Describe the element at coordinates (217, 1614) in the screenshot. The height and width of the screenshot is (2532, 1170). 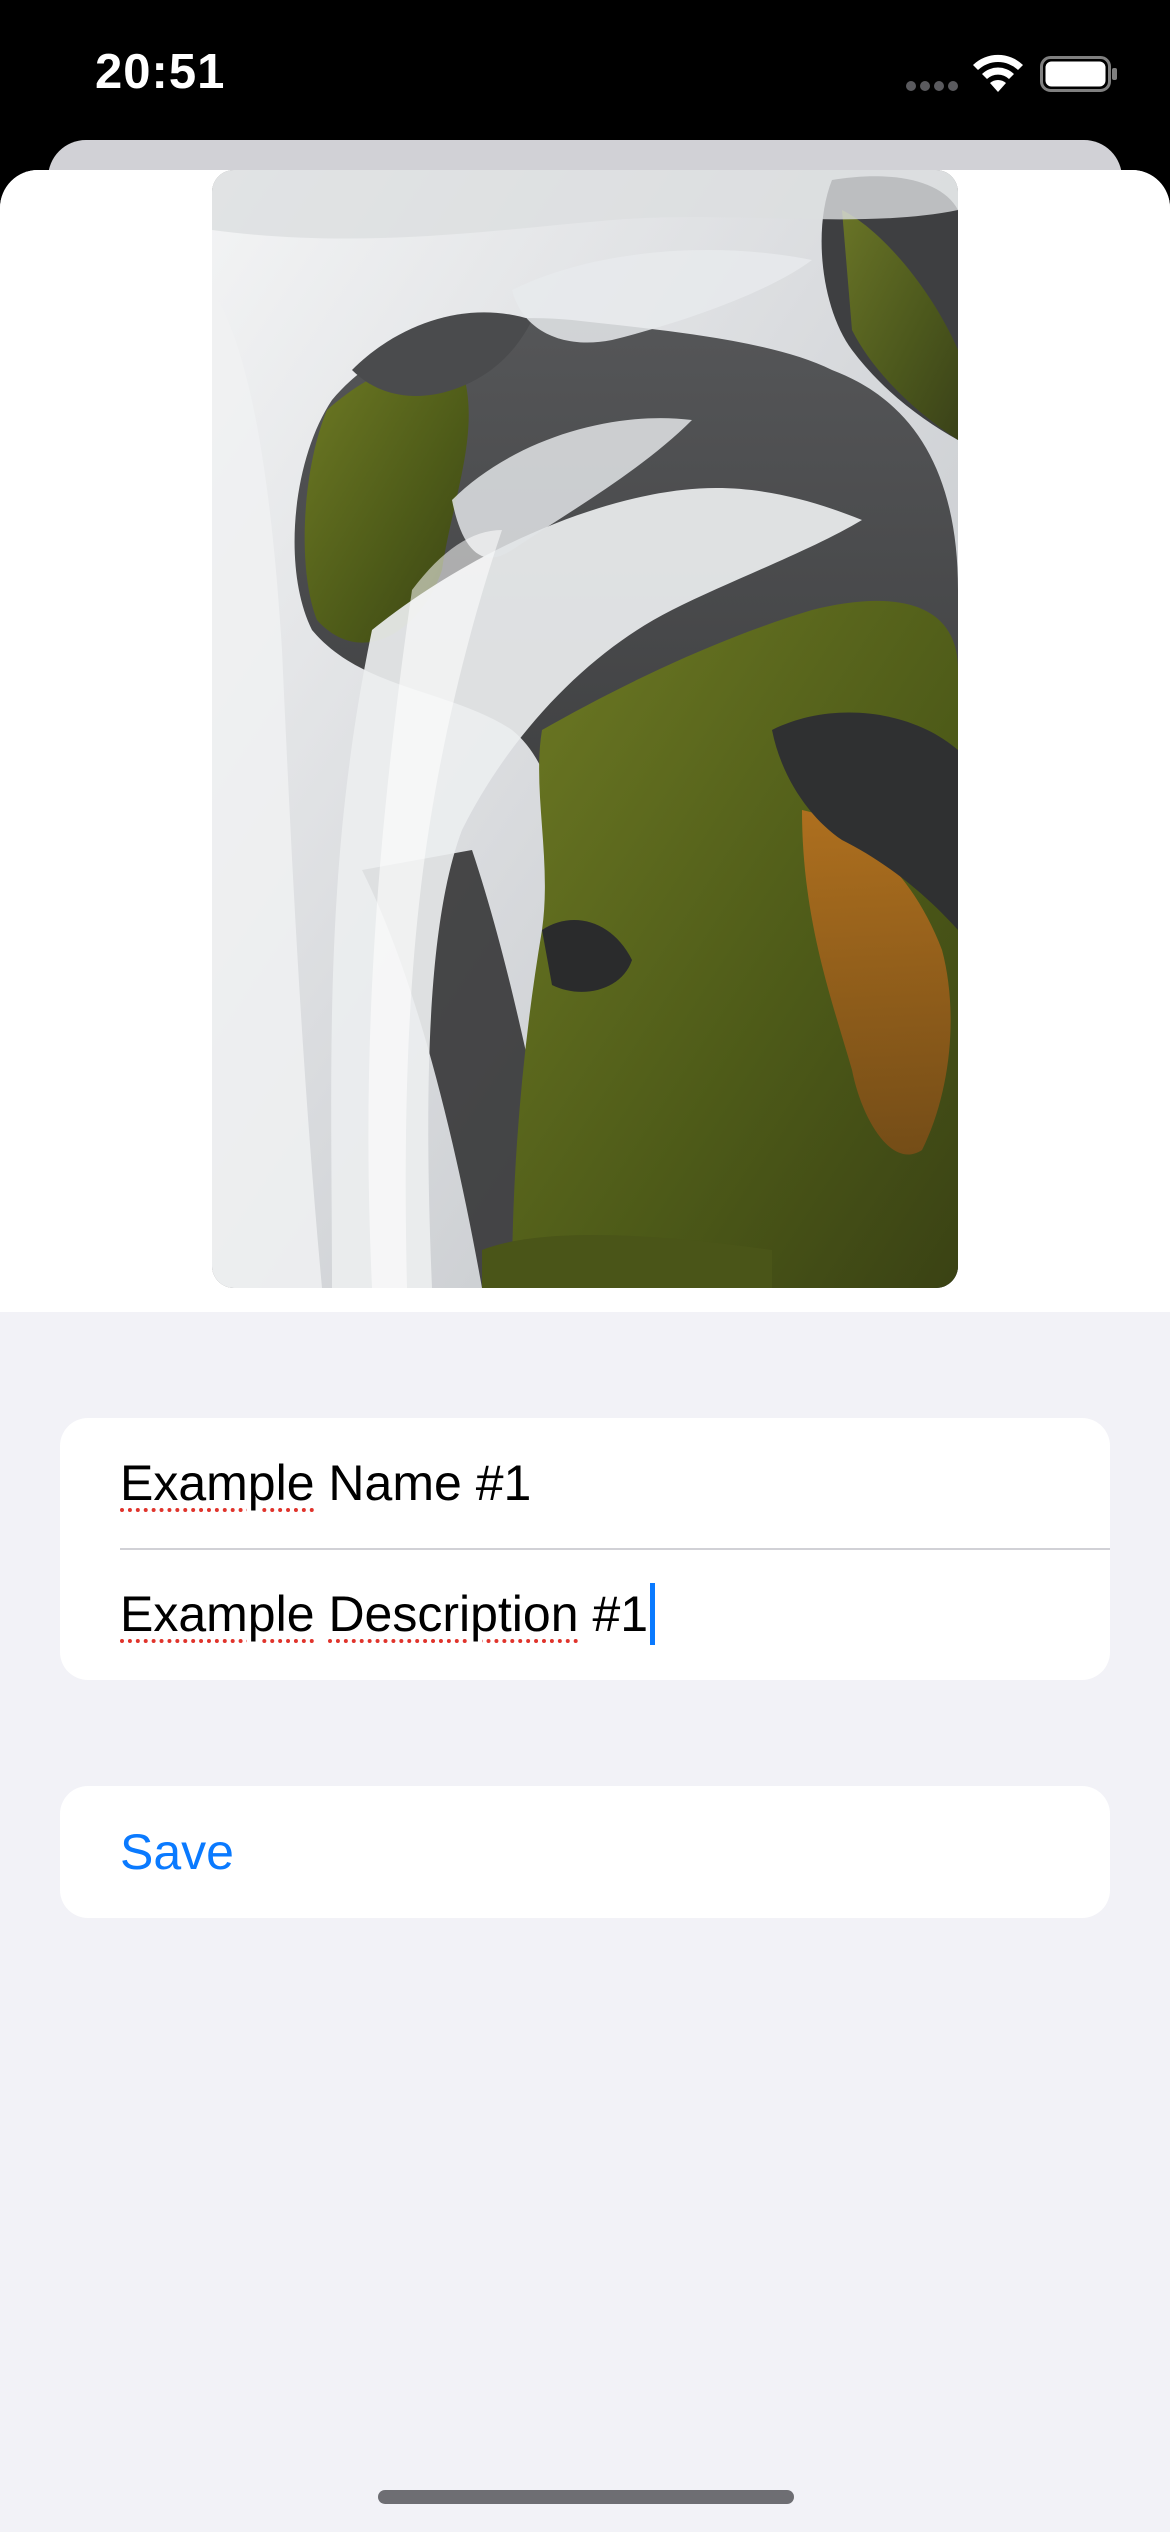
I see `description-spell-word-1: Example` at that location.